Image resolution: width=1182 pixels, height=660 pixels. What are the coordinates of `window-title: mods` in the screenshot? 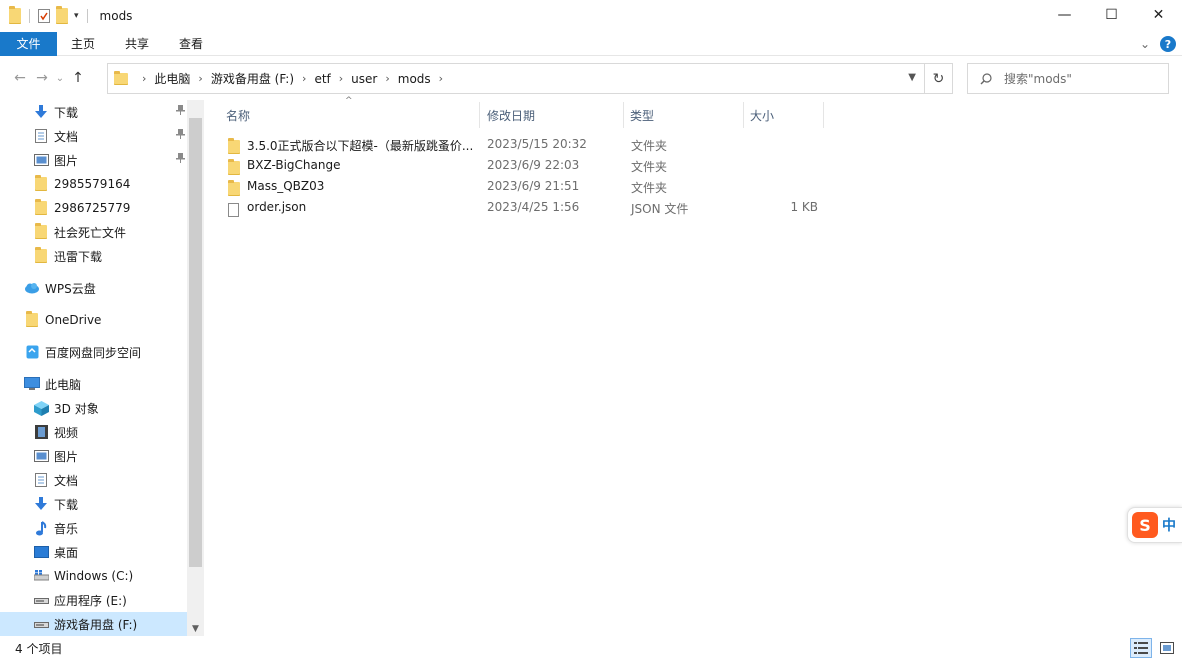 It's located at (116, 16).